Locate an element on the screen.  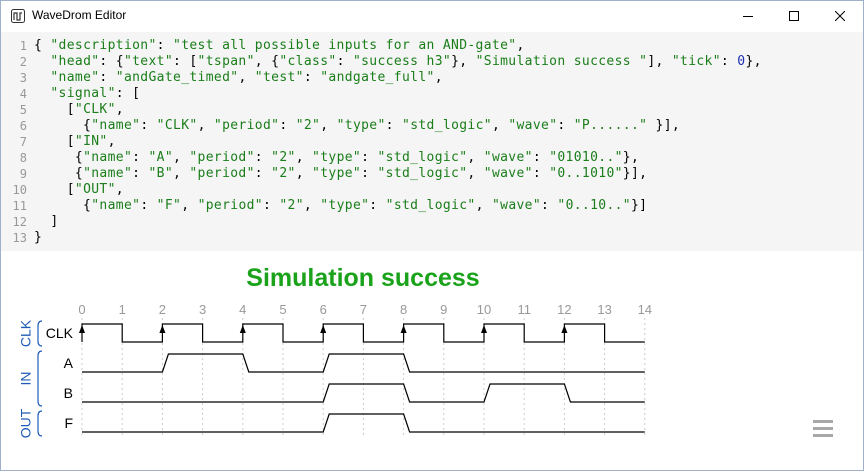
code-text: ["IN", is located at coordinates (75, 142).